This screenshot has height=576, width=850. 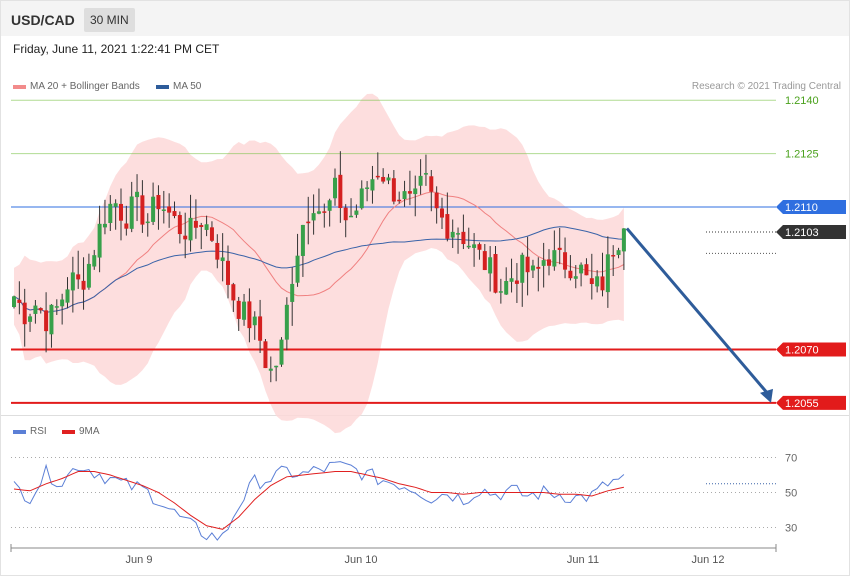 What do you see at coordinates (802, 101) in the screenshot?
I see `level-label: 1.2140` at bounding box center [802, 101].